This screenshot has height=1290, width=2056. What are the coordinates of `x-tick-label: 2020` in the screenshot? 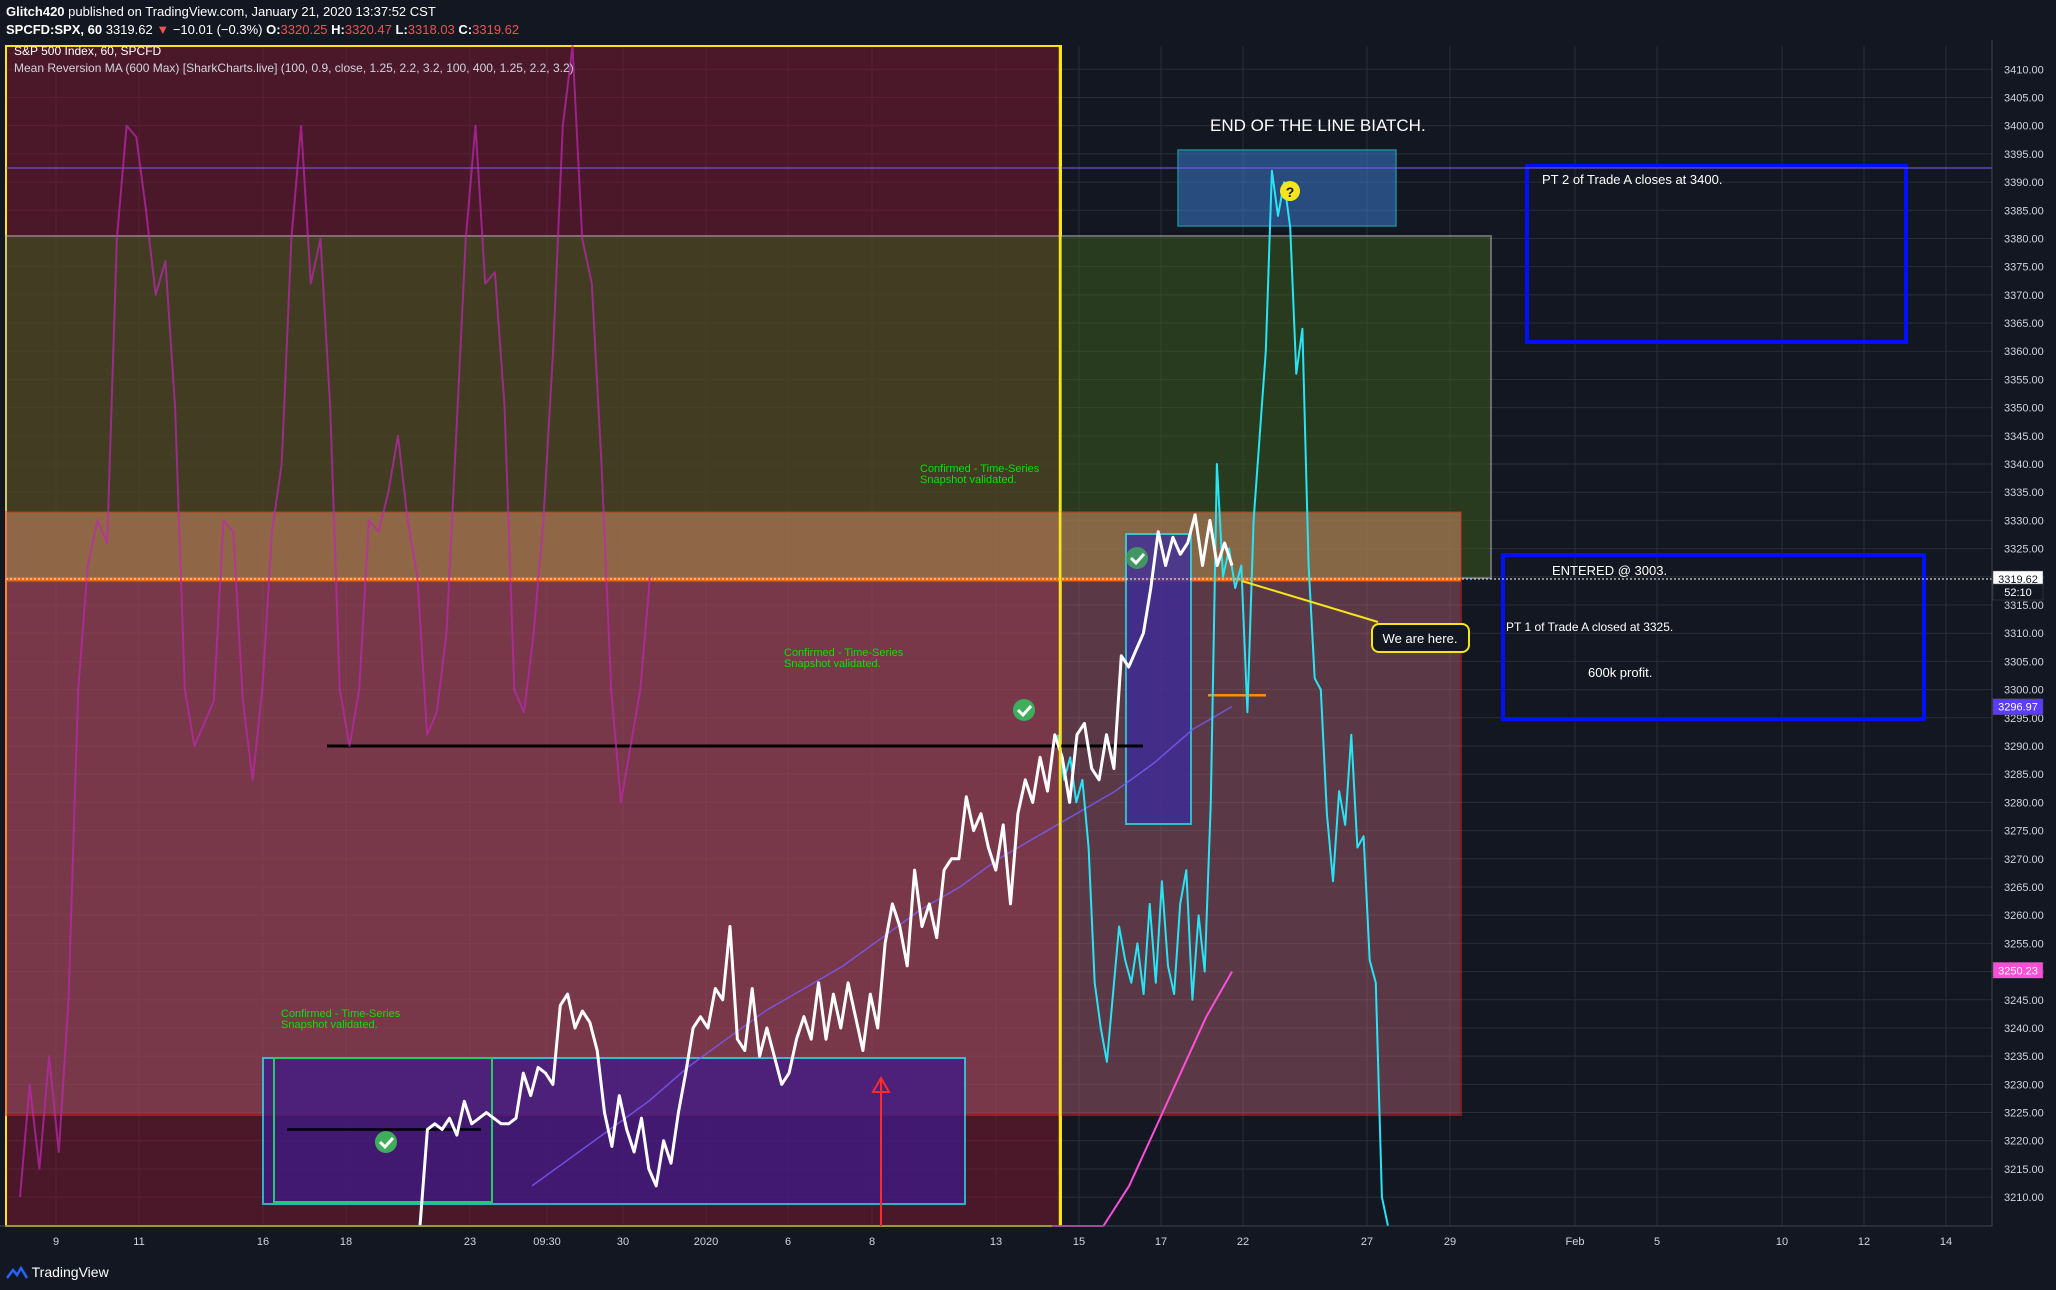 It's located at (706, 1242).